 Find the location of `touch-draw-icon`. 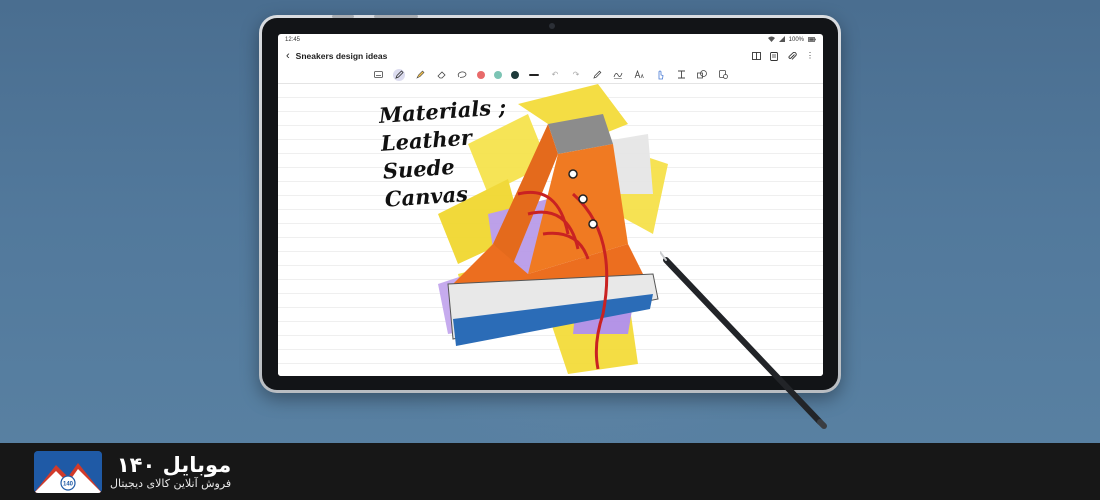

touch-draw-icon is located at coordinates (660, 75).